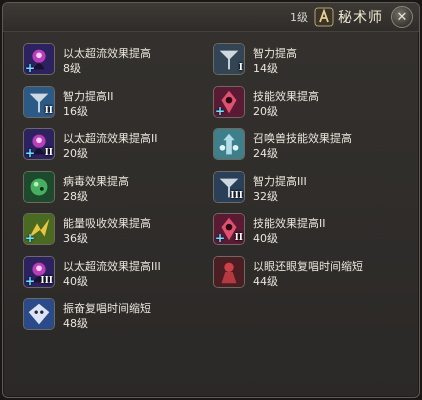  What do you see at coordinates (229, 59) in the screenshot?
I see `intelligence-icon: I` at bounding box center [229, 59].